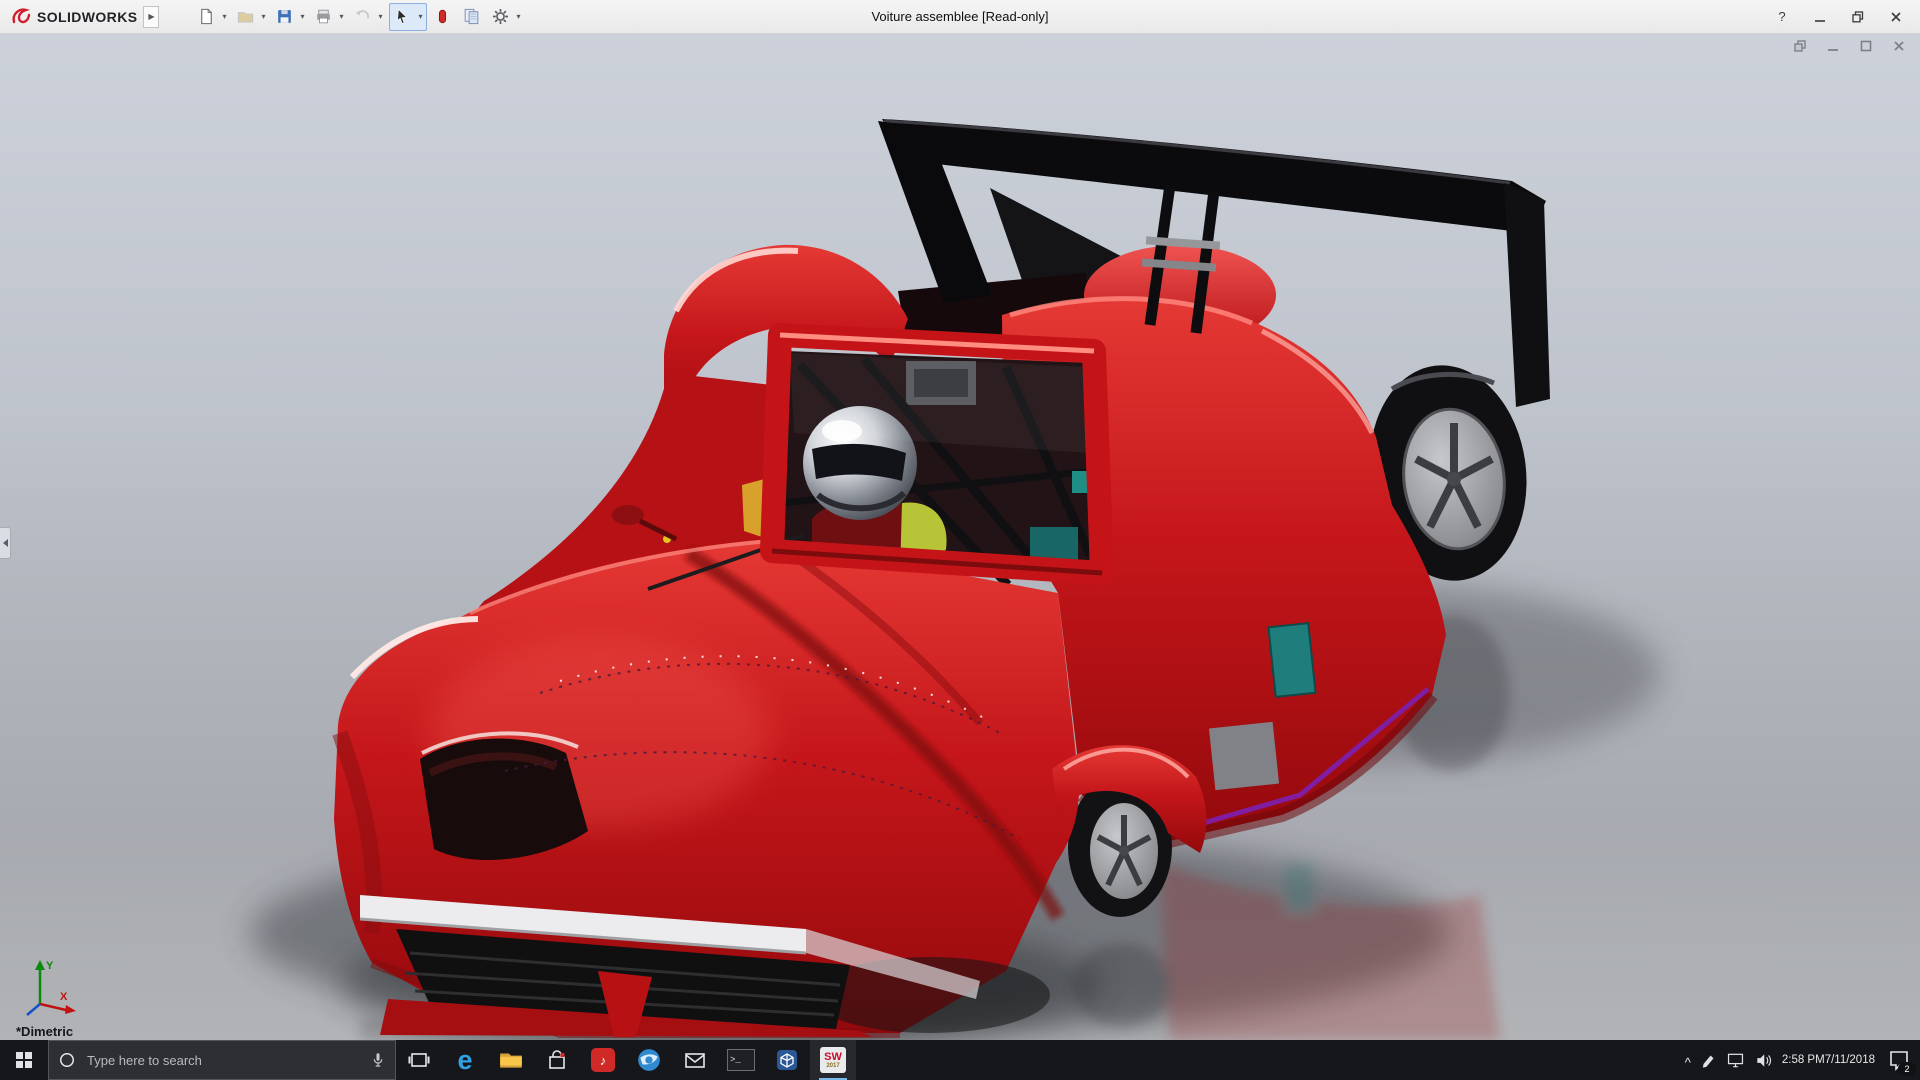  I want to click on new-document-icon, so click(207, 16).